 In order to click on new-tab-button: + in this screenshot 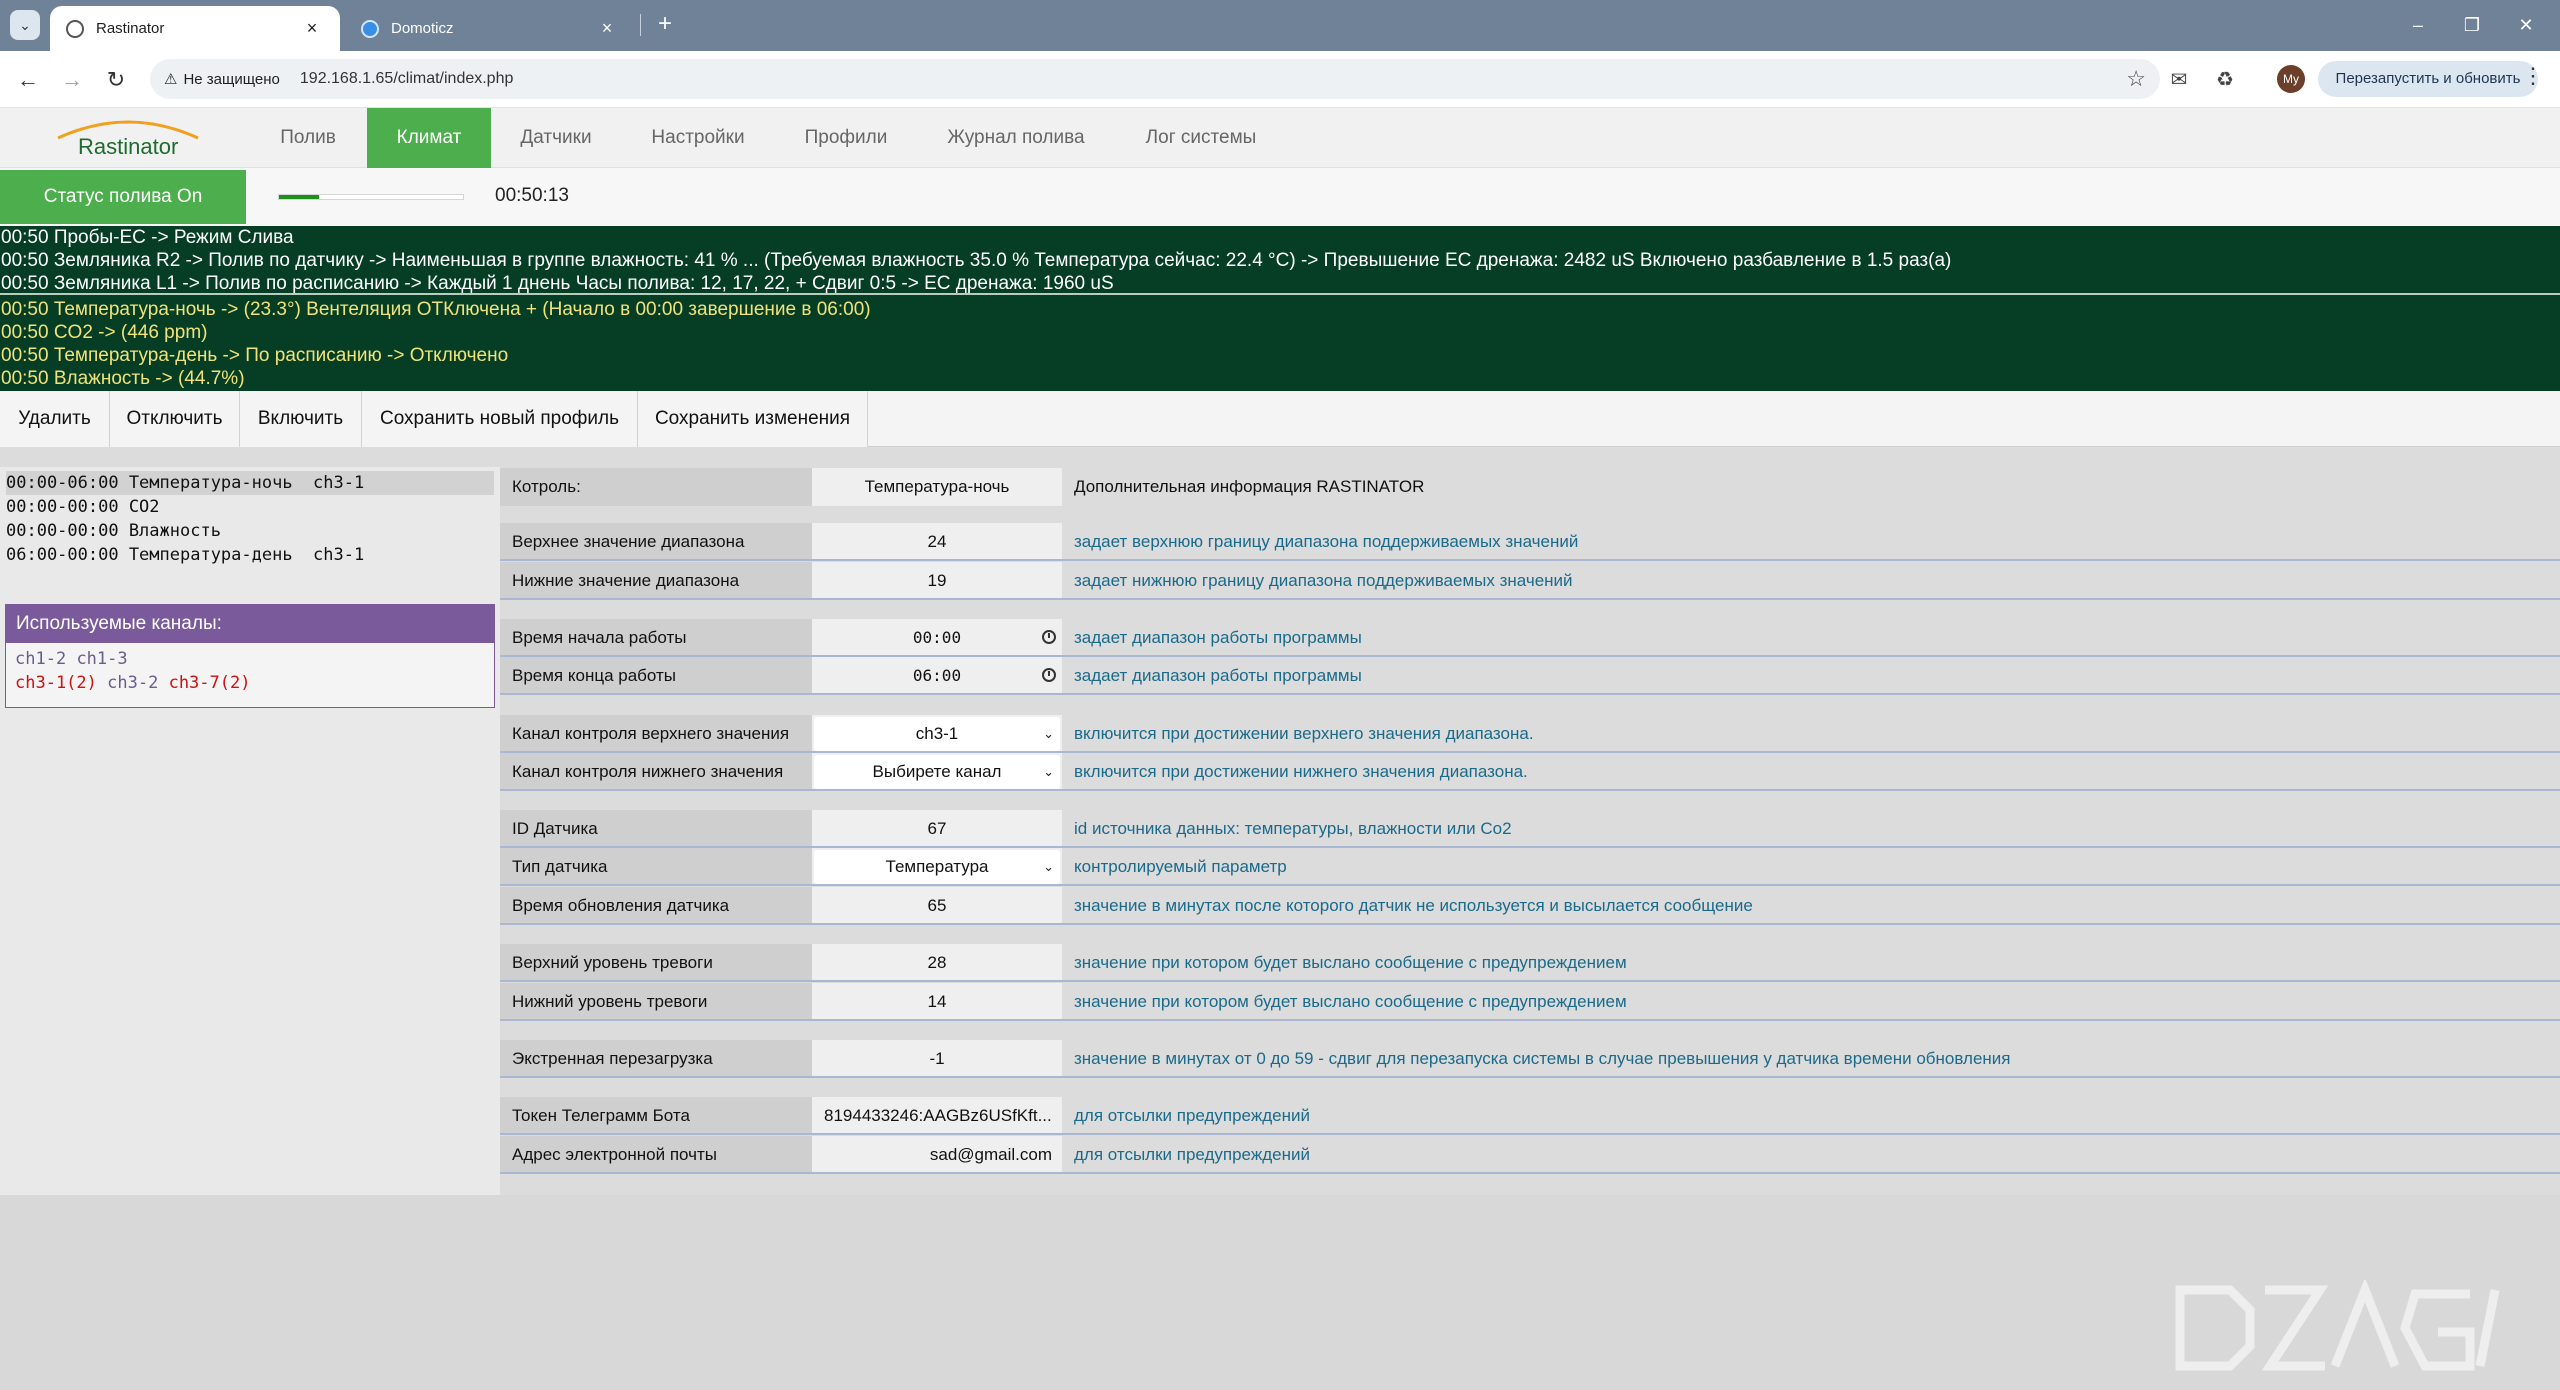, I will do `click(665, 25)`.